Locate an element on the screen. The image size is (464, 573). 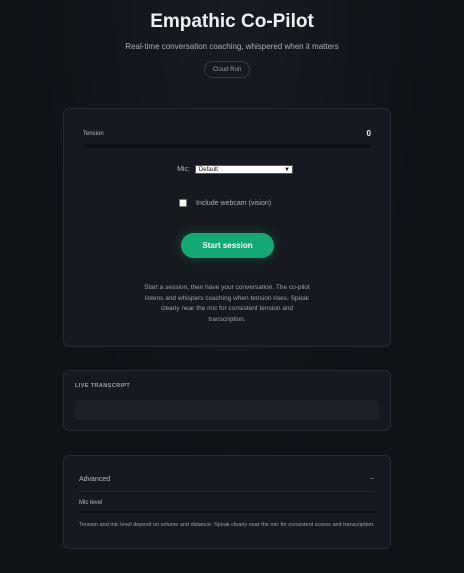
tension-label: Tension is located at coordinates (93, 134).